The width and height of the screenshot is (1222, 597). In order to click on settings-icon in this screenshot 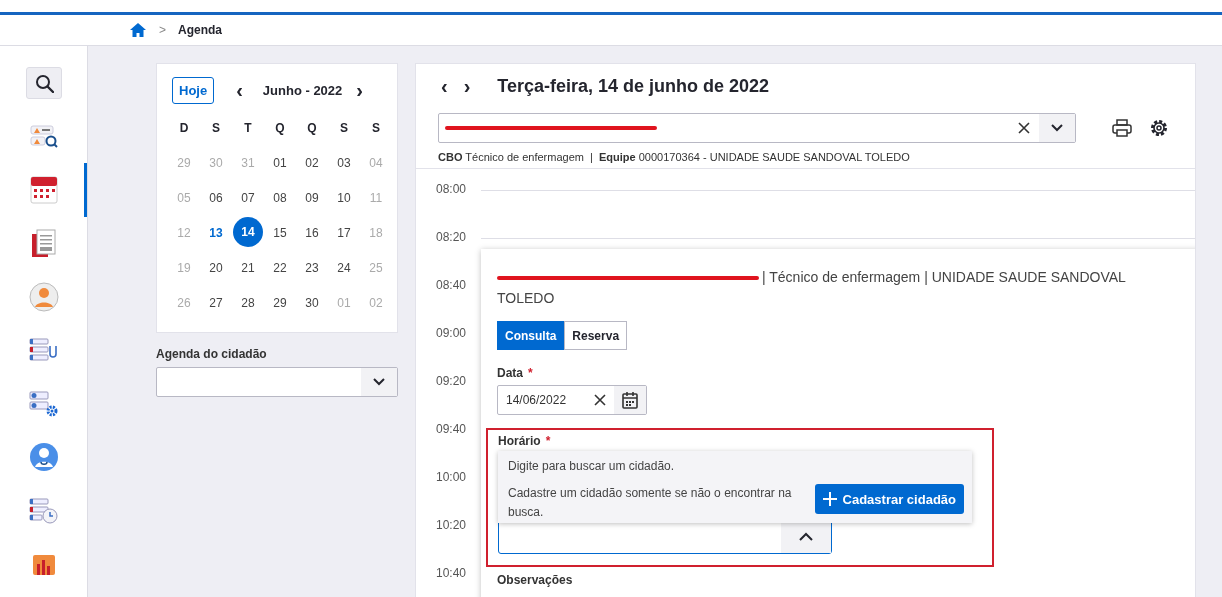, I will do `click(1159, 128)`.